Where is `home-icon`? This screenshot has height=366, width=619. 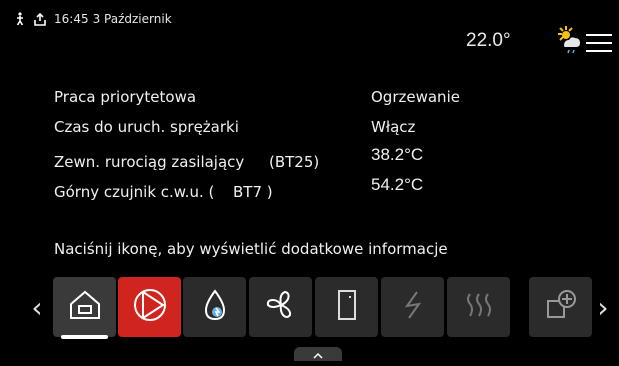
home-icon is located at coordinates (85, 307).